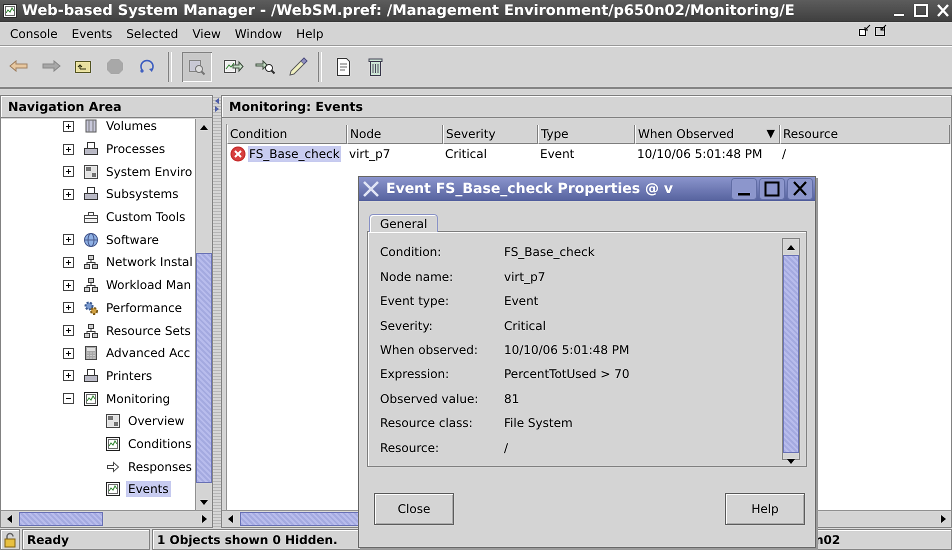 This screenshot has height=550, width=952. I want to click on window-title: Web-based System Manager - /WebSM.pref: /Management Environment/p650n02/Monitoring/E, so click(408, 11).